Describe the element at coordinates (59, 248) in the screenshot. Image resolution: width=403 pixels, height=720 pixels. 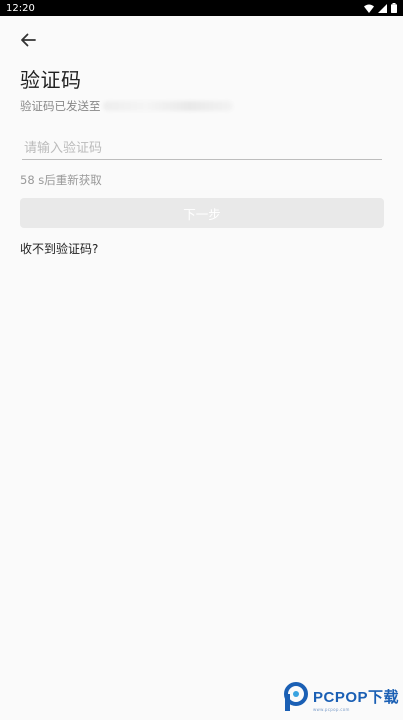
I see `no-code-link: 收不到验证码?` at that location.